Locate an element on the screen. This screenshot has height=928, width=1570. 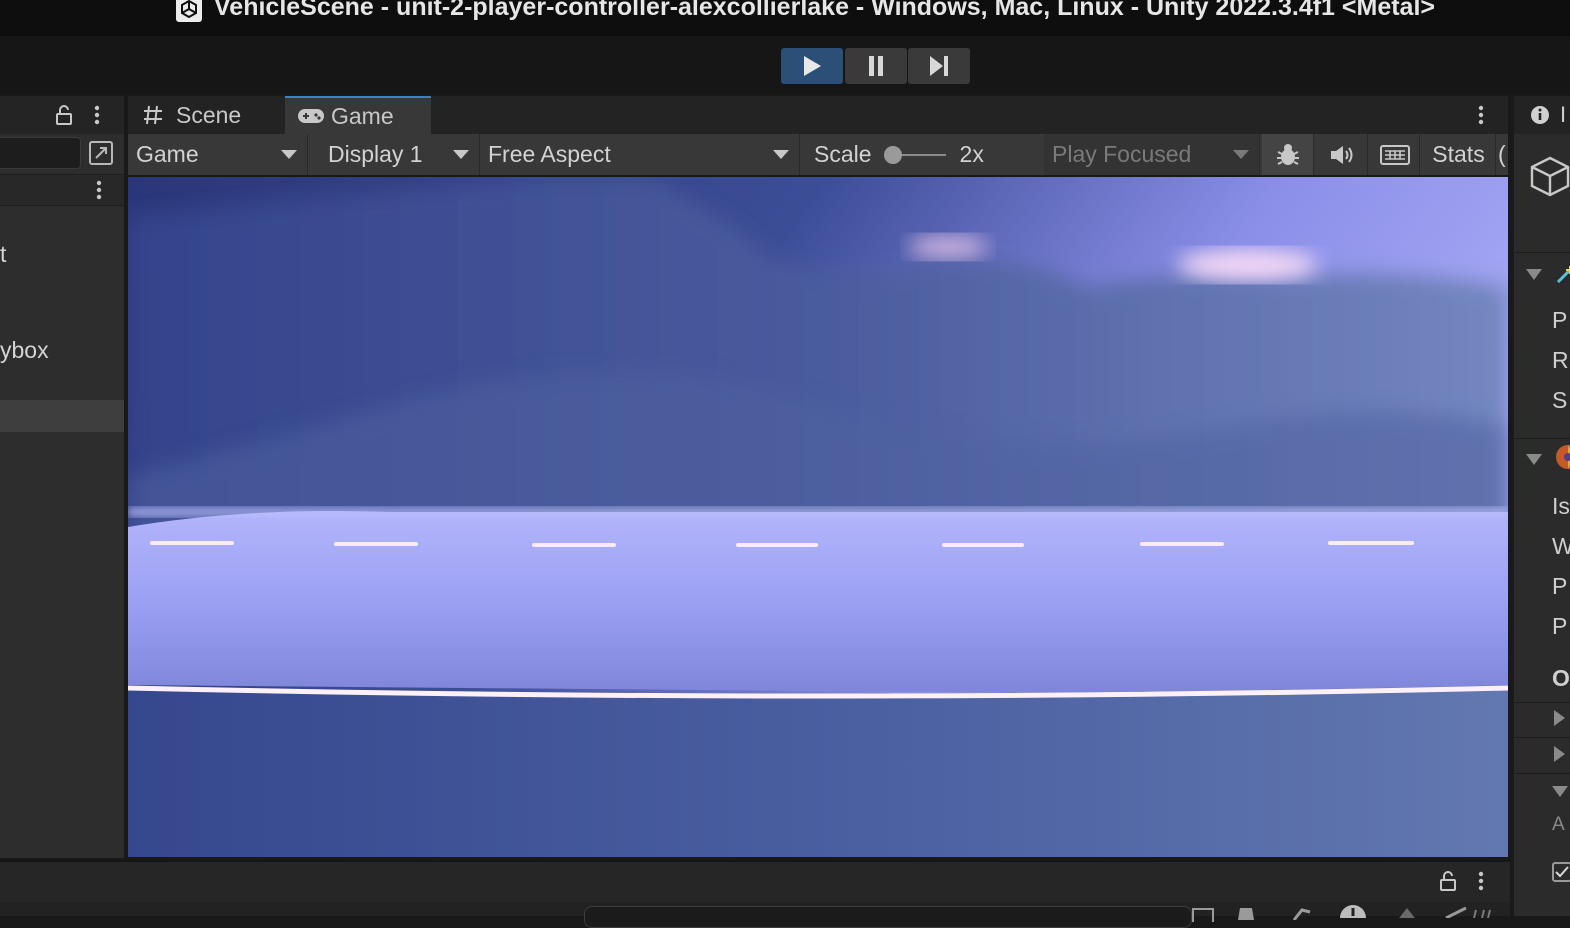
shortcuts-toggle is located at coordinates (1395, 154).